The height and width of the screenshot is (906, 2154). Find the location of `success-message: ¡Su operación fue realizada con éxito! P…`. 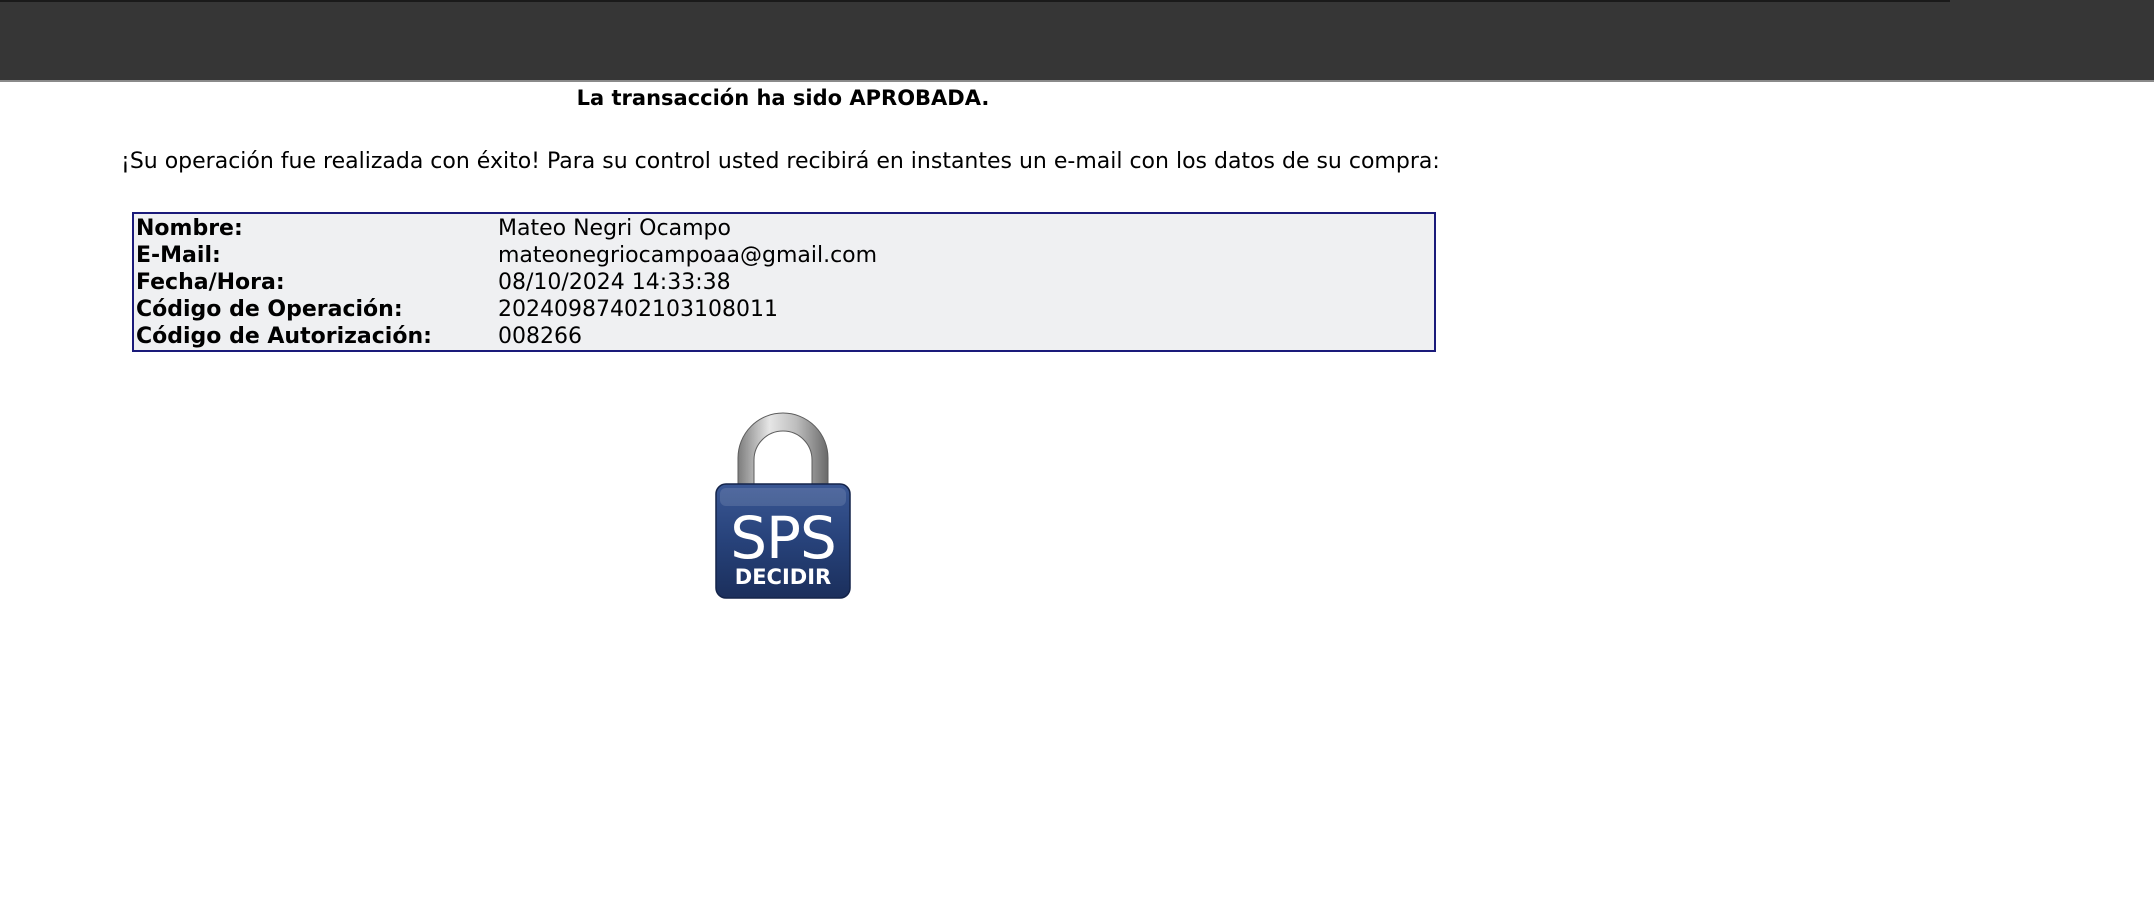

success-message: ¡Su operación fue realizada con éxito! P… is located at coordinates (780, 161).